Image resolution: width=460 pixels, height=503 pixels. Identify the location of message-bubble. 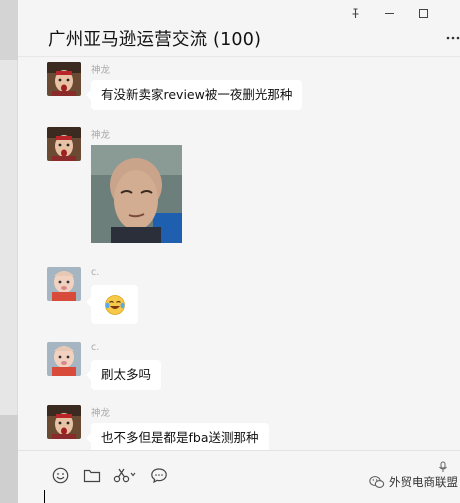
(112, 304).